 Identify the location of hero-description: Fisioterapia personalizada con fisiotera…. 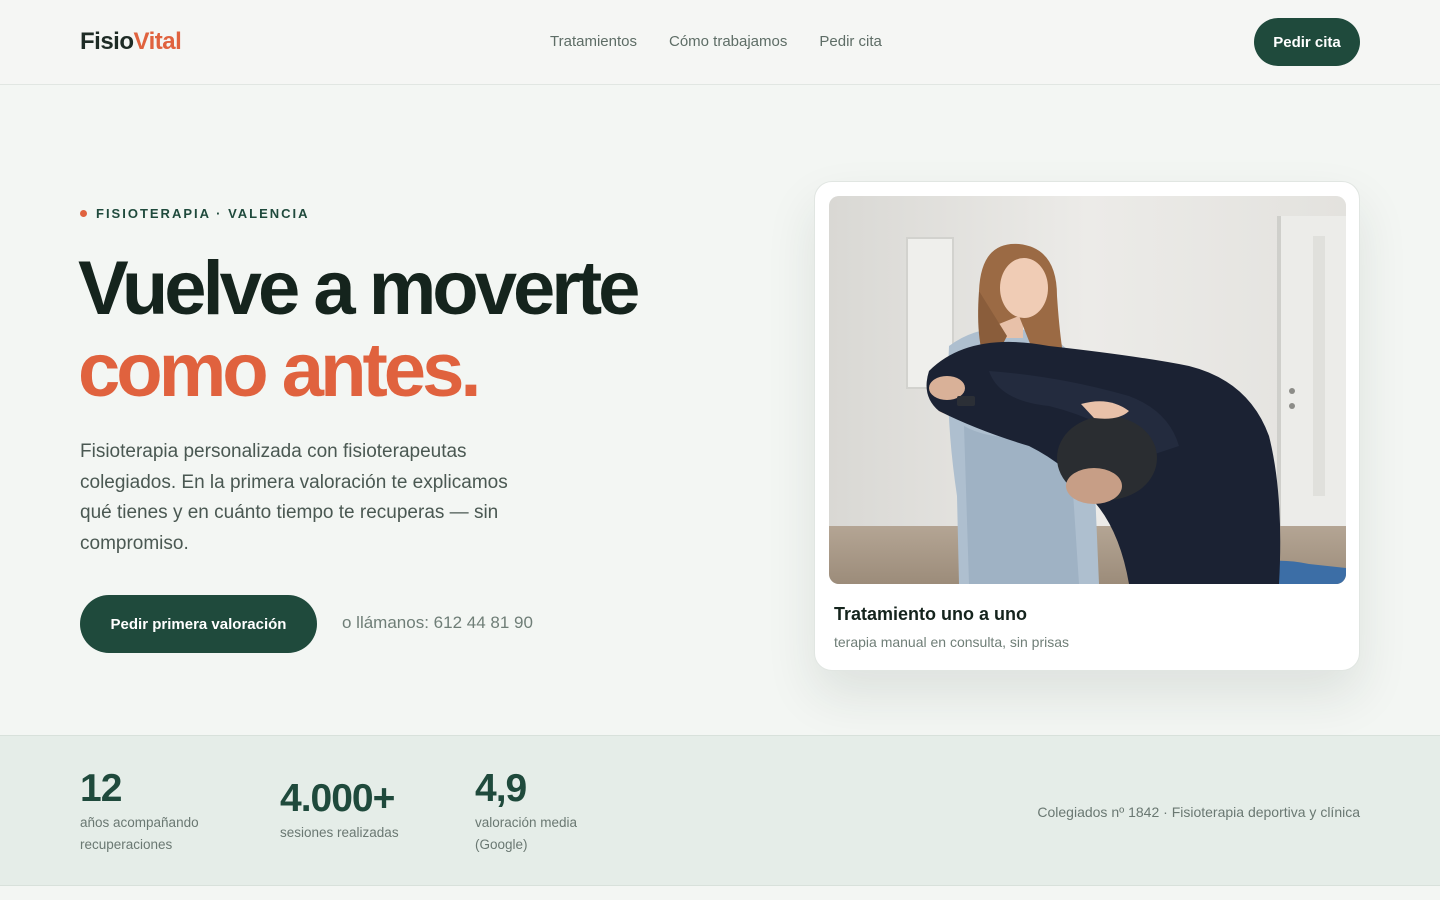
(294, 497).